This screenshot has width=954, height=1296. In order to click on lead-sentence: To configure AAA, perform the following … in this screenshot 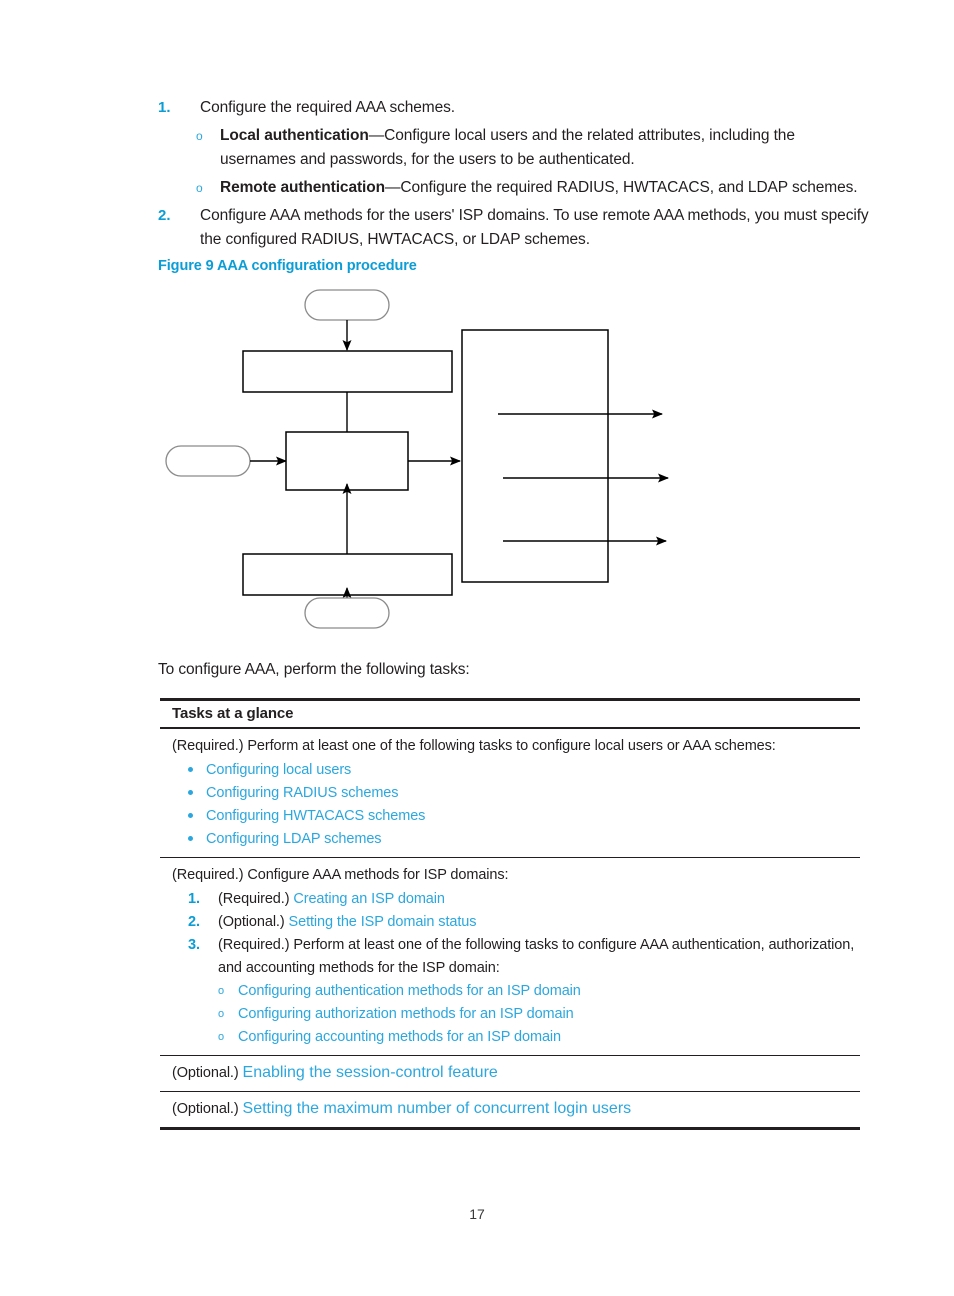, I will do `click(314, 669)`.